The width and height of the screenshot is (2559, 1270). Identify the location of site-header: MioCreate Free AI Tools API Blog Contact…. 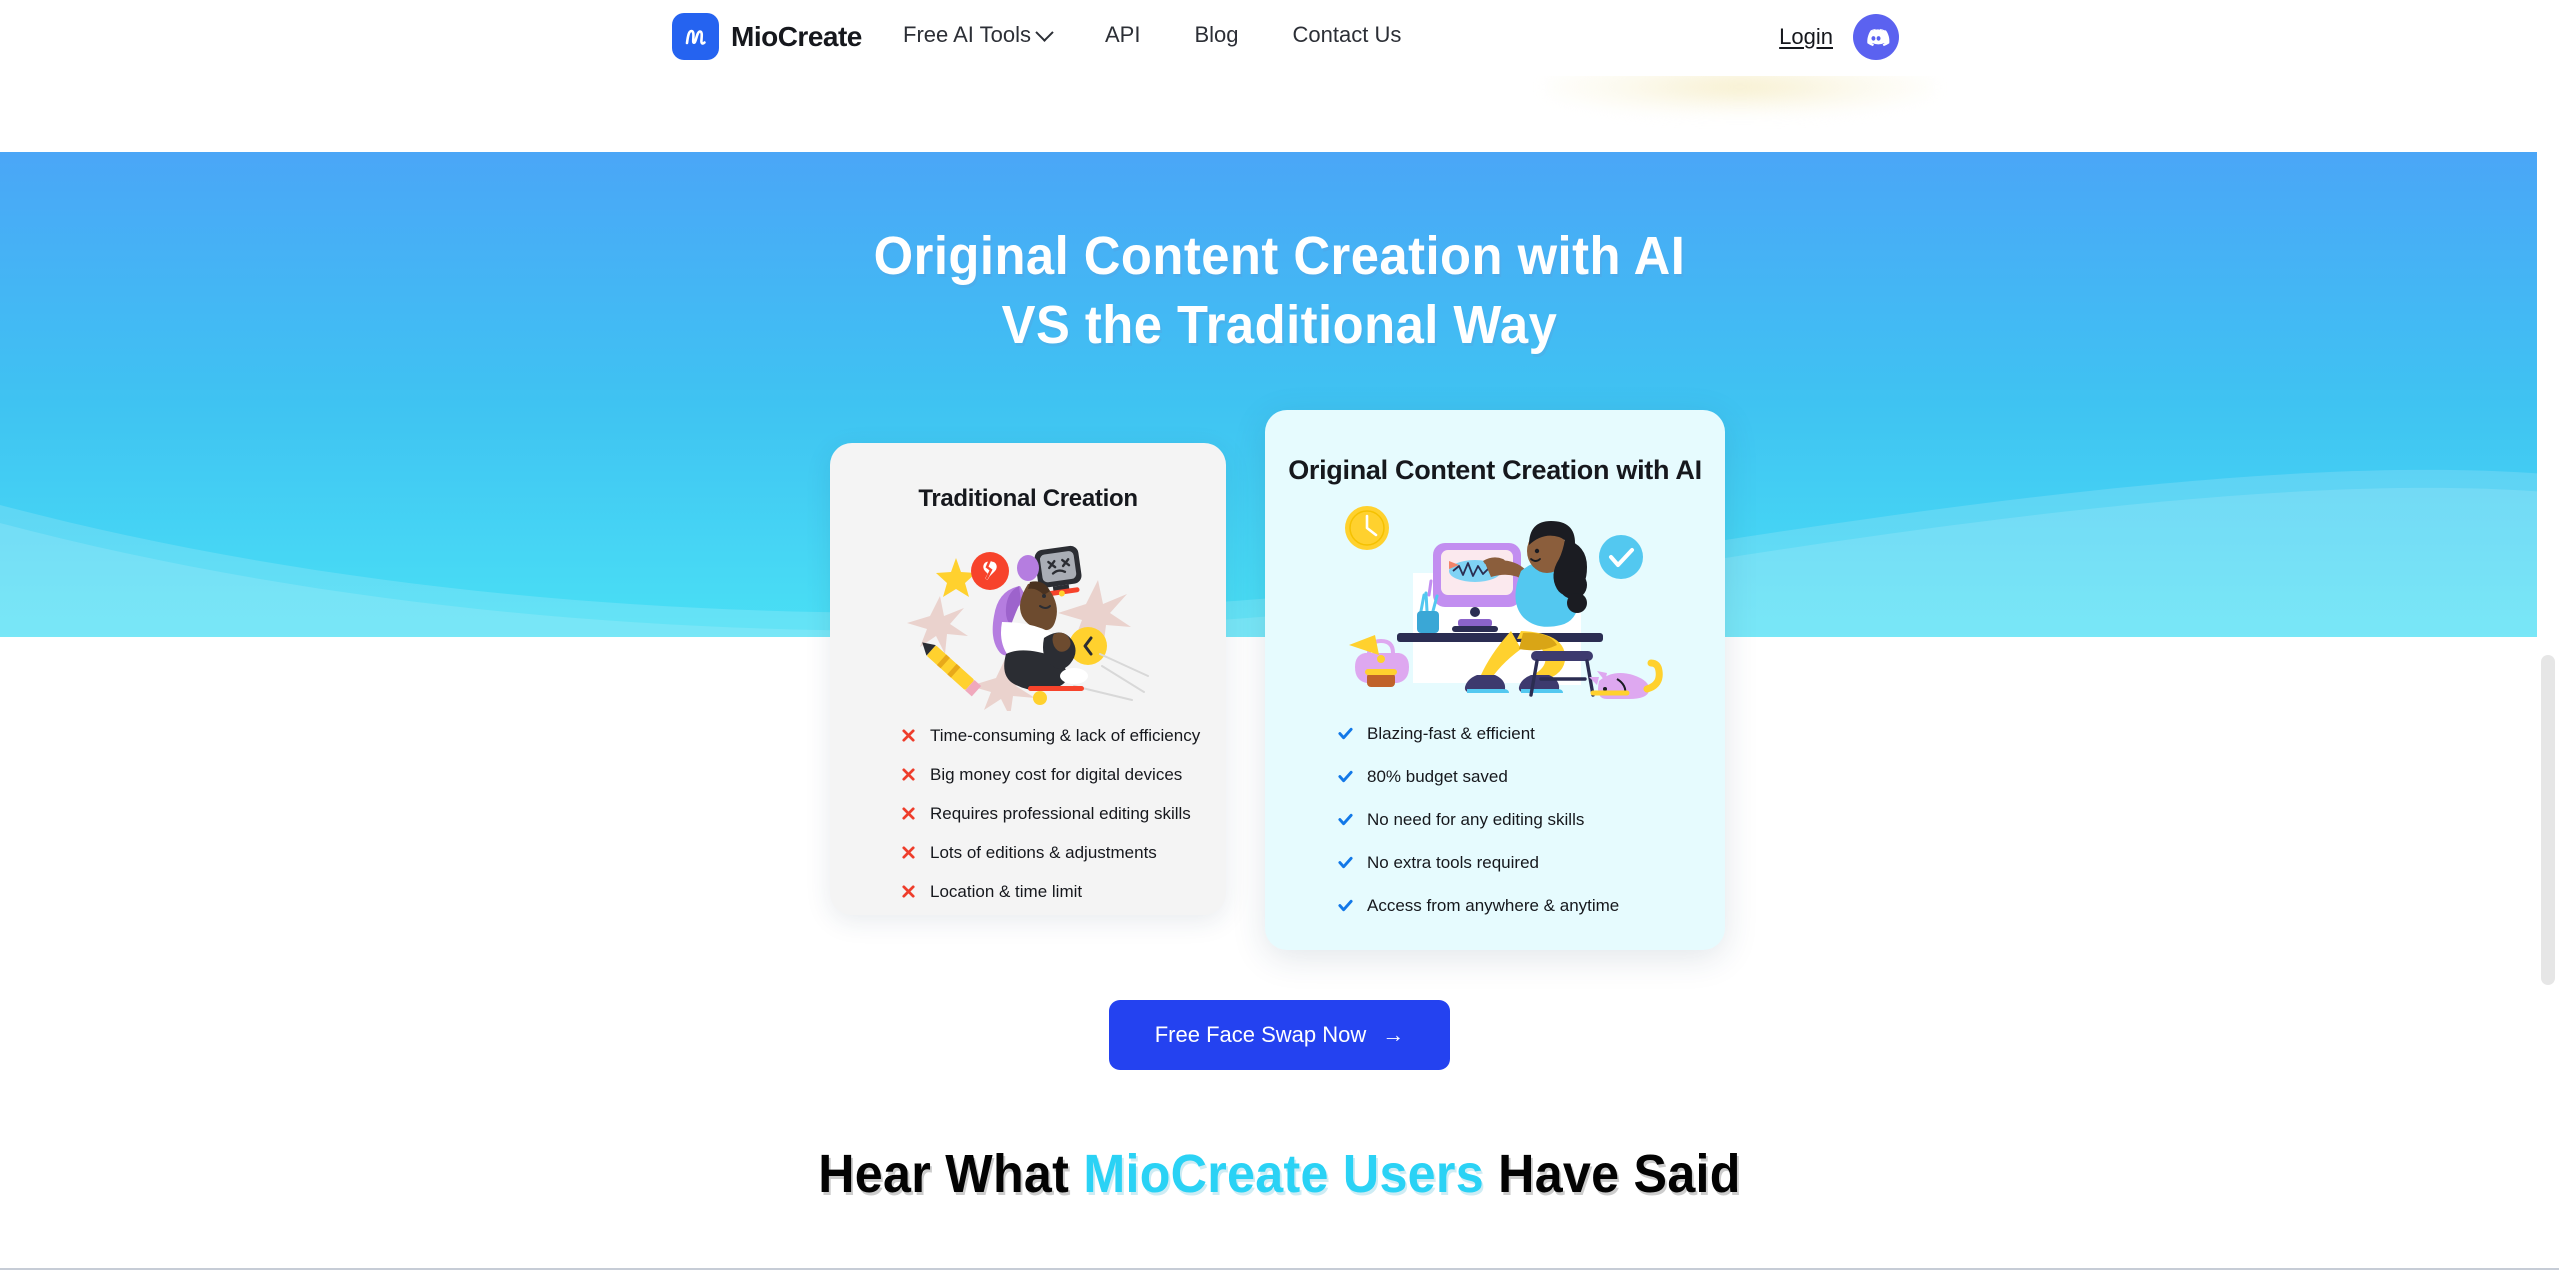
(1279, 38).